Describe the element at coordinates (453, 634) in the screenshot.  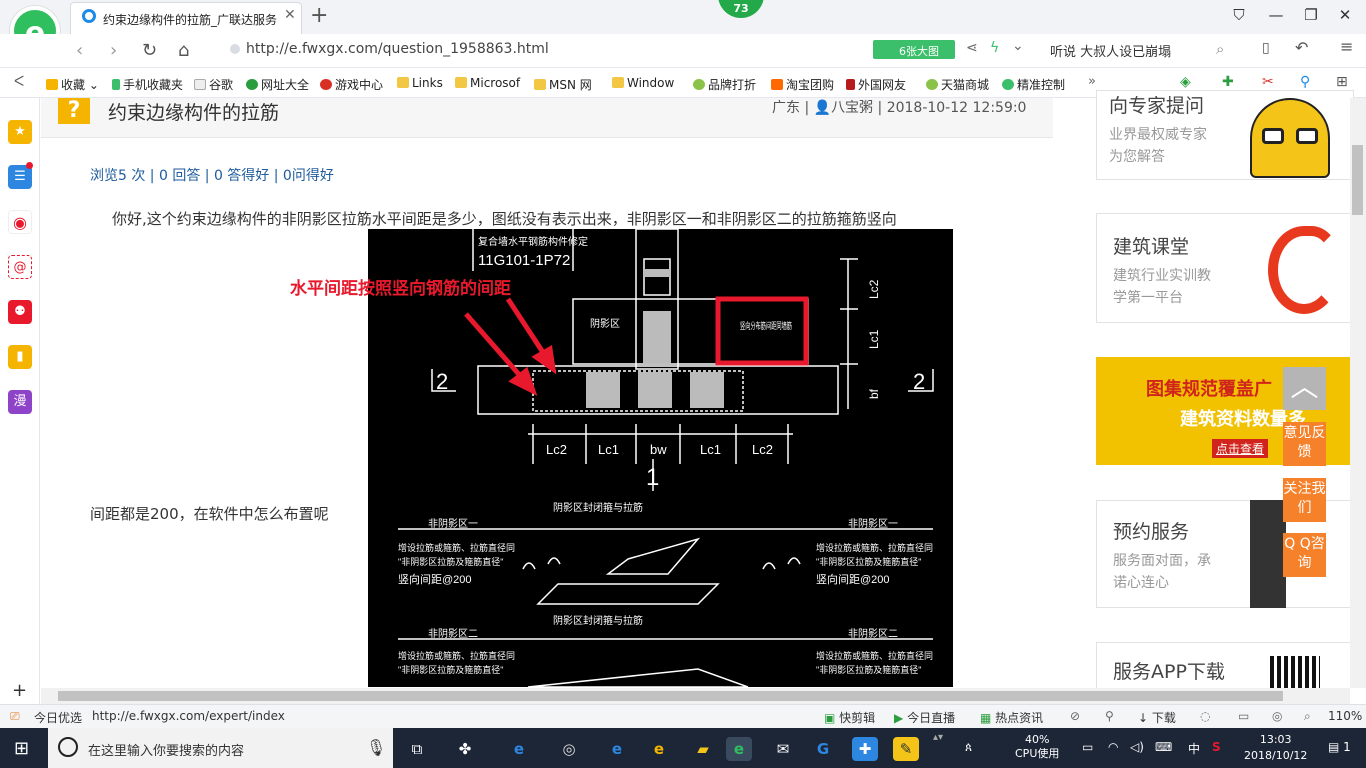
I see `zone-2-label-left: 非阴影区二` at that location.